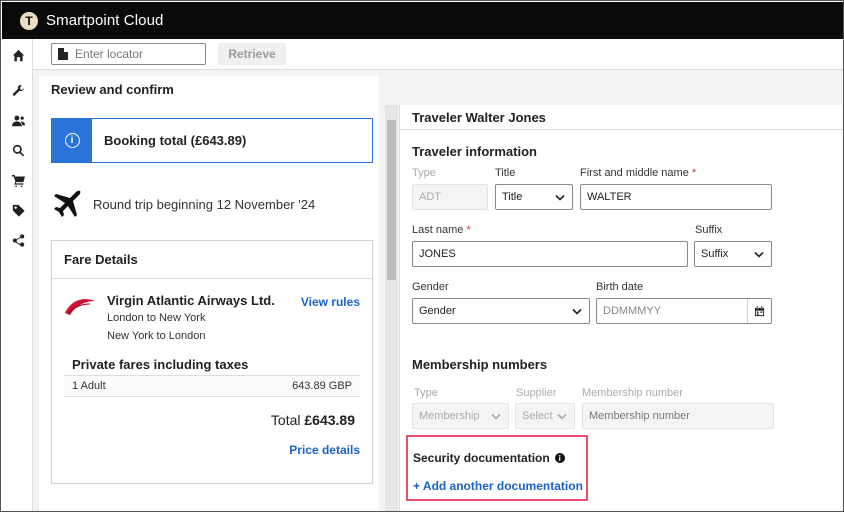  Describe the element at coordinates (204, 204) in the screenshot. I see `trip-summary-text: Round trip beginning 12 November '24` at that location.